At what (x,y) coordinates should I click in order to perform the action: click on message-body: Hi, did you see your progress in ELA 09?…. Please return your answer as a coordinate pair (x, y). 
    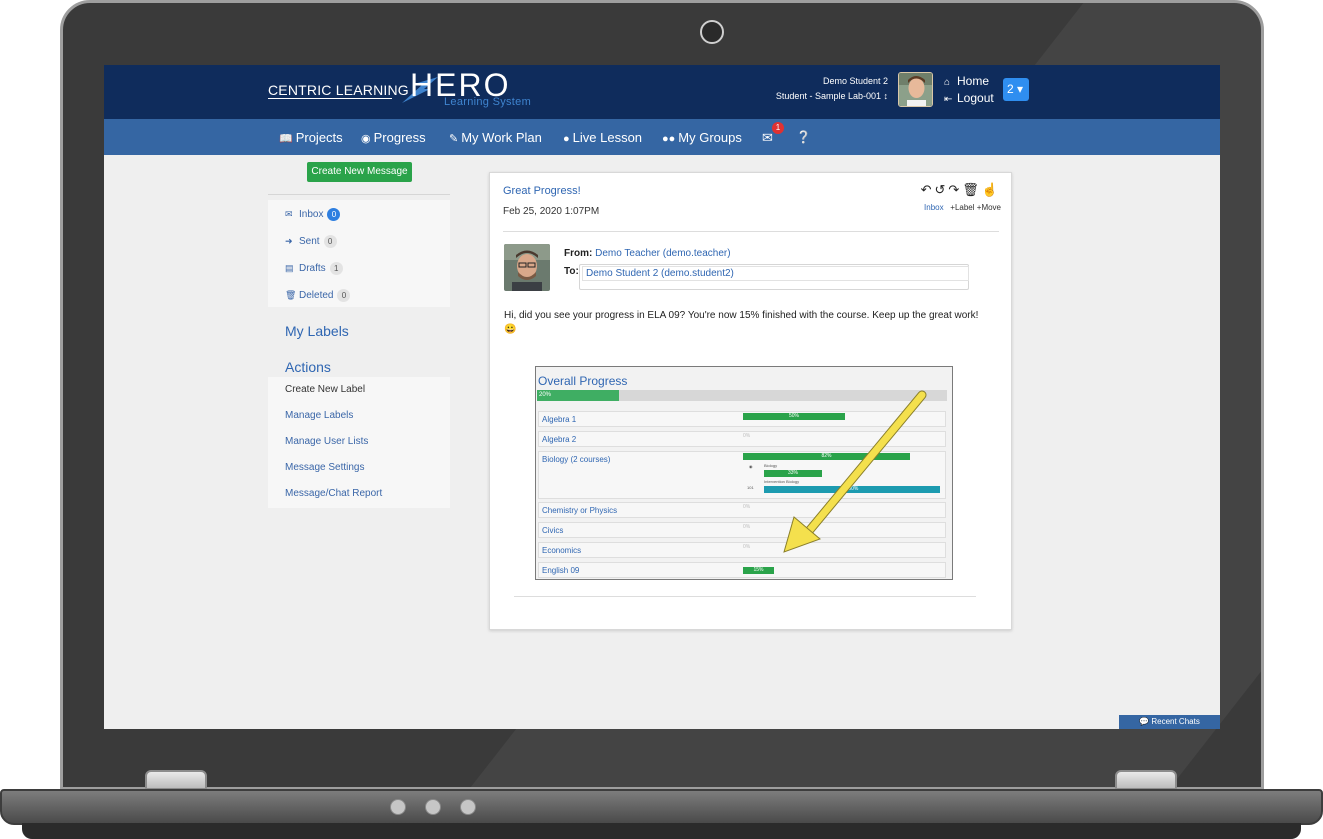
    Looking at the image, I should click on (741, 322).